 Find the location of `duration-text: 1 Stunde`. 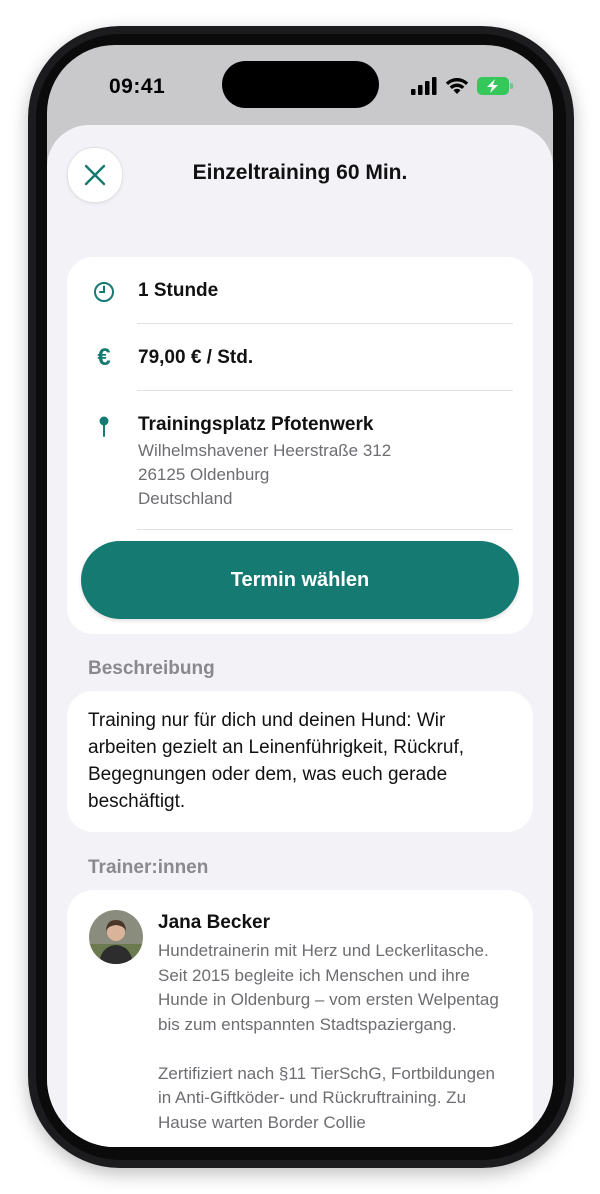

duration-text: 1 Stunde is located at coordinates (178, 290).